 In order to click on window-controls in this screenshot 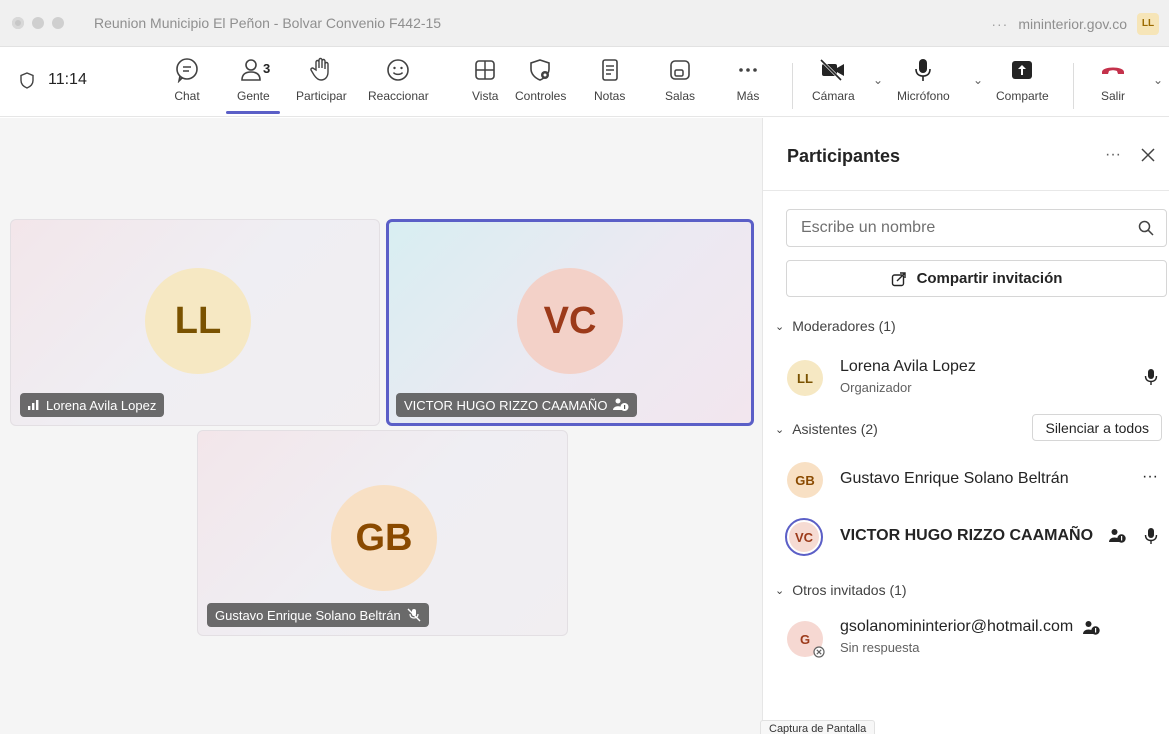, I will do `click(38, 23)`.